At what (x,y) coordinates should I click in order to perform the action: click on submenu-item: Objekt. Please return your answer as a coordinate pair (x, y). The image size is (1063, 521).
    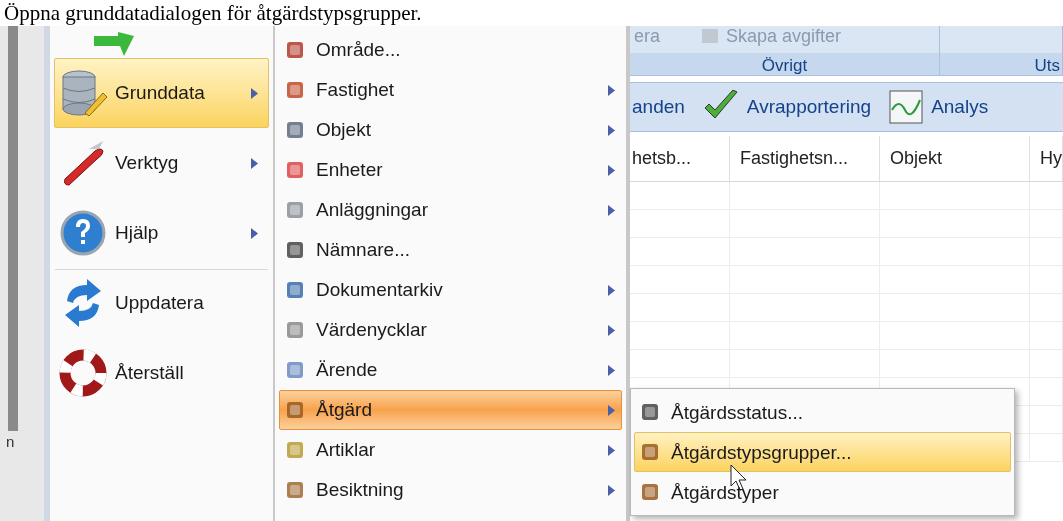
    Looking at the image, I should click on (450, 130).